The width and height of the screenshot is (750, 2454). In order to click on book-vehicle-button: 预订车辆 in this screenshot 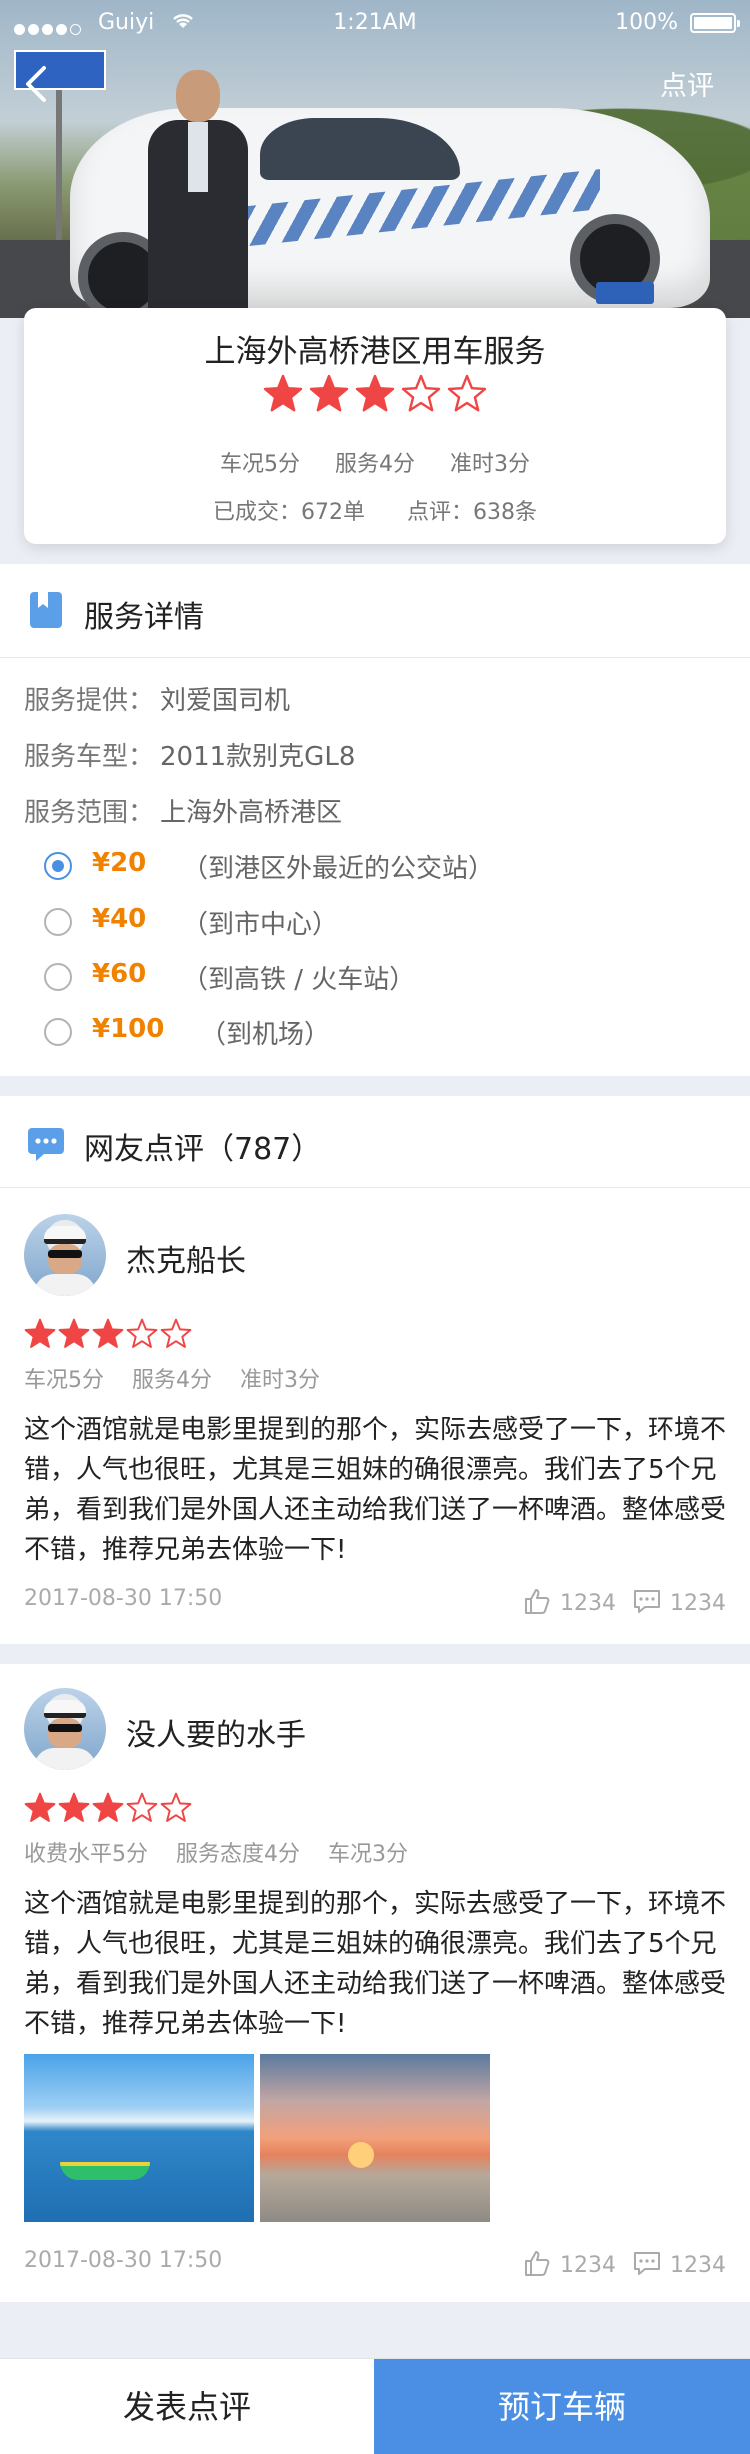, I will do `click(562, 2406)`.